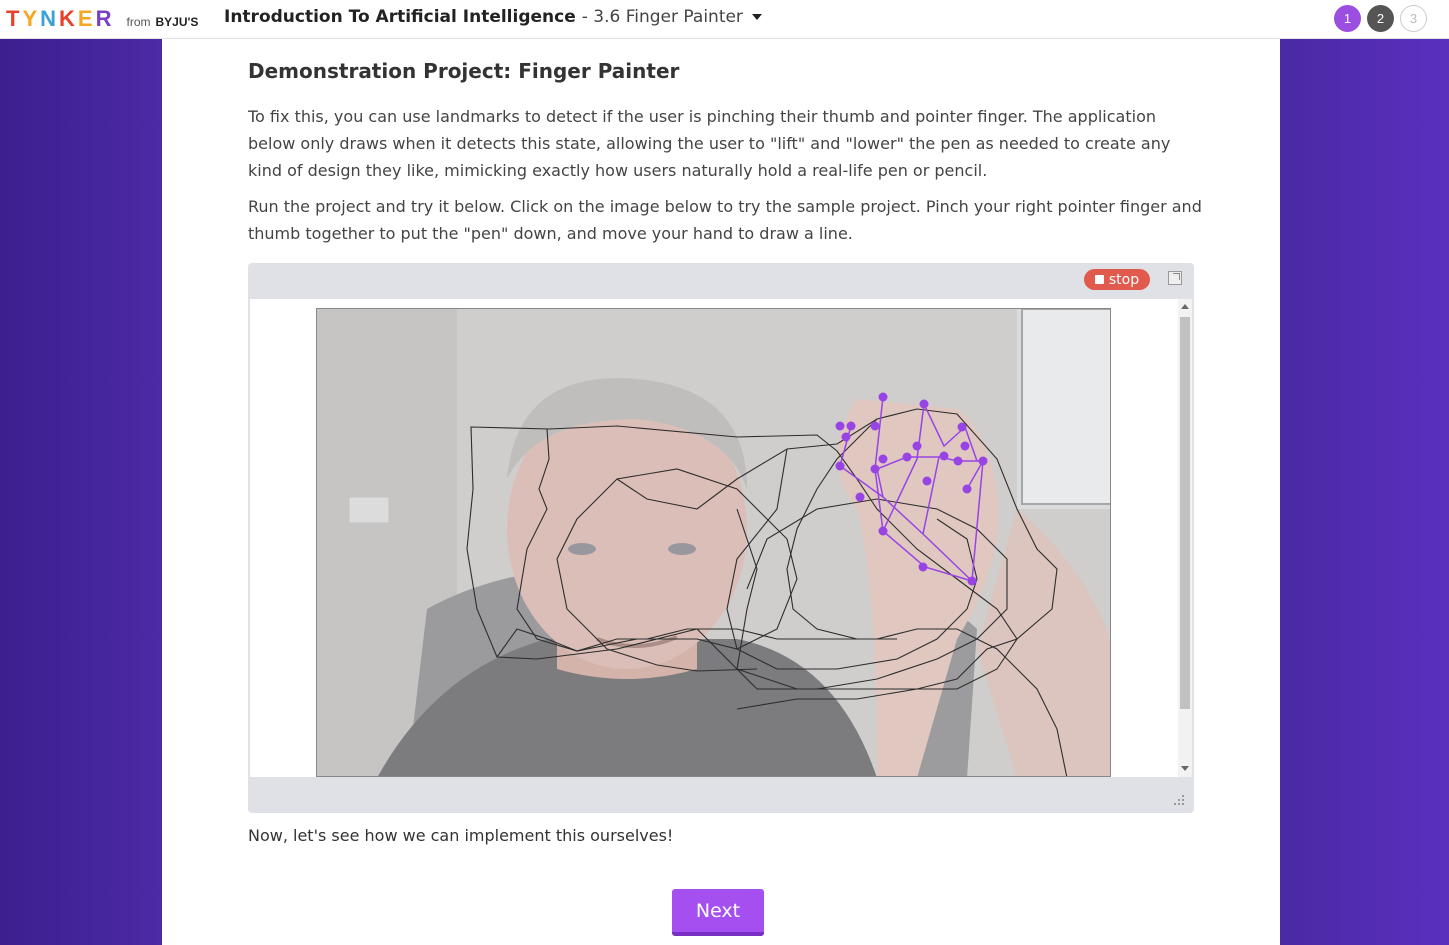  Describe the element at coordinates (60, 18) in the screenshot. I see `logo-wordmark: TYNKER` at that location.